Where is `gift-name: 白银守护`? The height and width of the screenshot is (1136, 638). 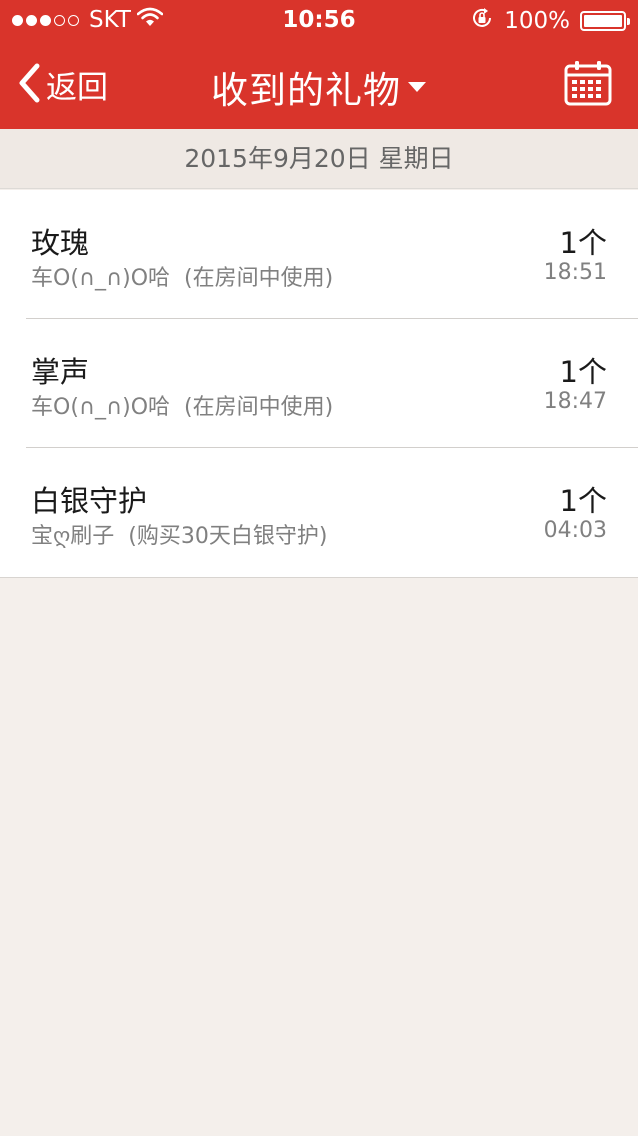
gift-name: 白银守护 is located at coordinates (89, 501).